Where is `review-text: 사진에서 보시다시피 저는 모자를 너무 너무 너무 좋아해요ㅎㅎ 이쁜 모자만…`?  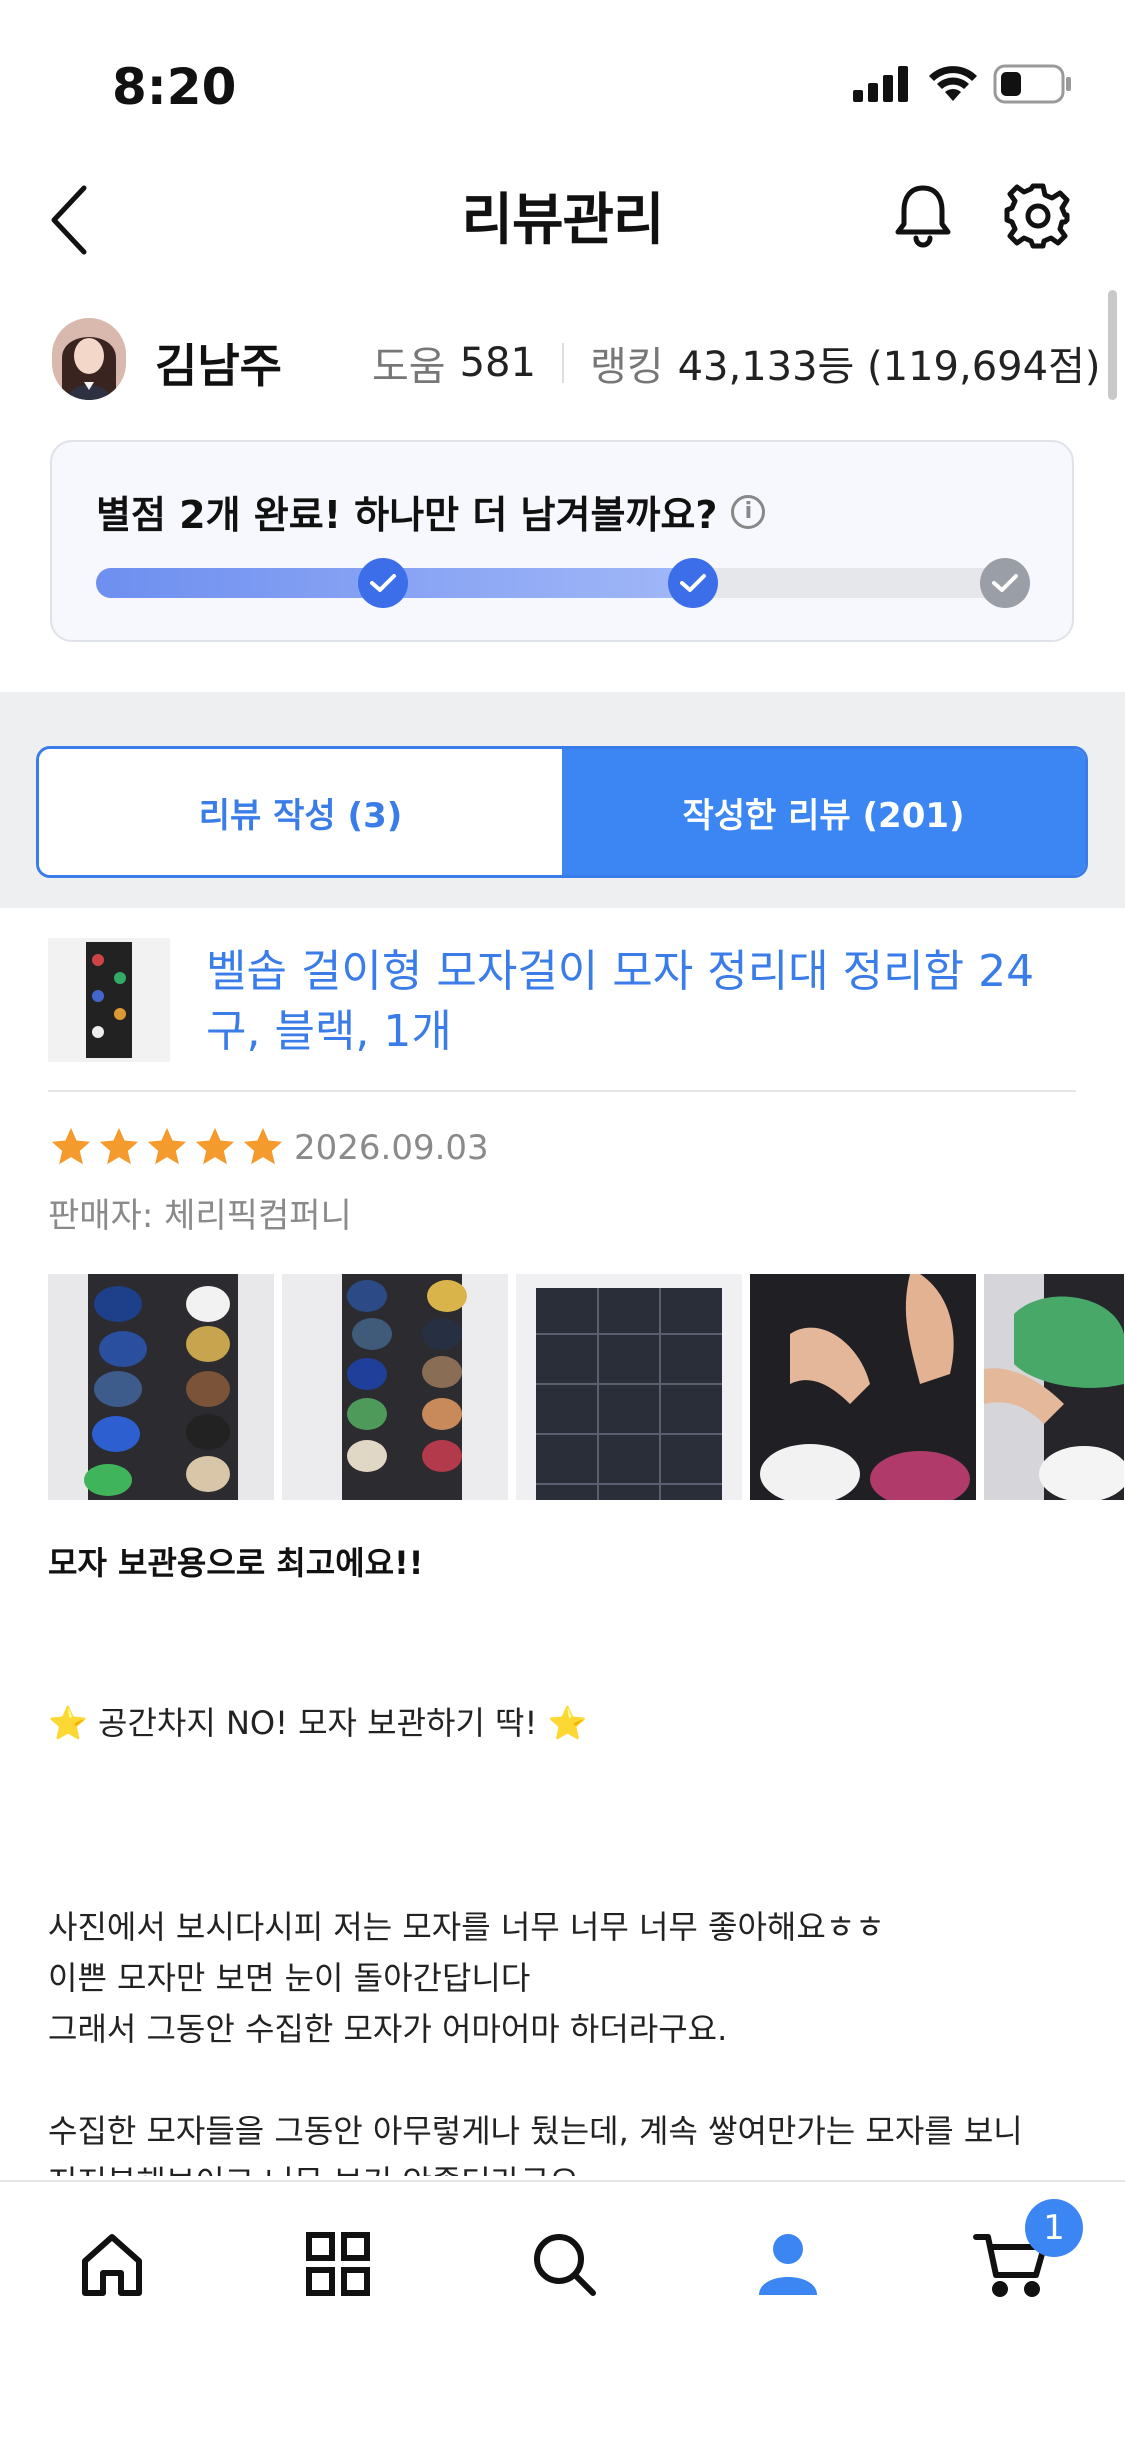 review-text: 사진에서 보시다시피 저는 모자를 너무 너무 너무 좋아해요ㅎㅎ 이쁜 모자만… is located at coordinates (535, 2042).